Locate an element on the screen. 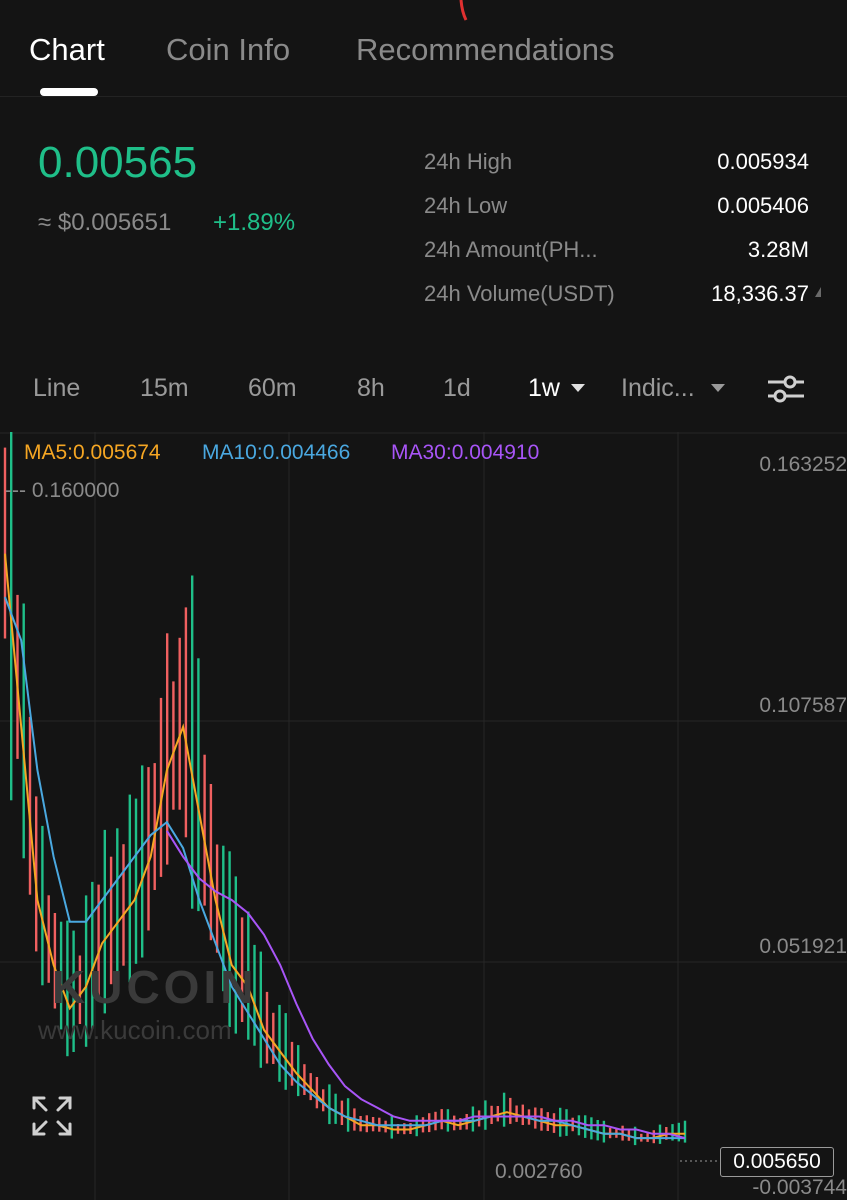 The height and width of the screenshot is (1200, 847). y-axis-label: 0.163252 is located at coordinates (803, 464).